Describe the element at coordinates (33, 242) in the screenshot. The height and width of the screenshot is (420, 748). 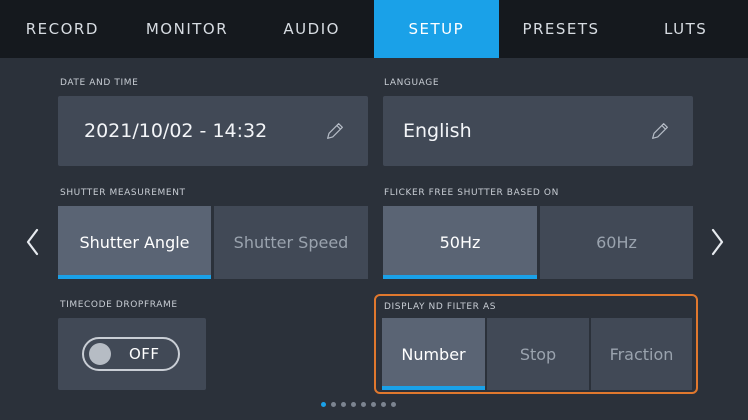
I see `chevron-left-icon` at that location.